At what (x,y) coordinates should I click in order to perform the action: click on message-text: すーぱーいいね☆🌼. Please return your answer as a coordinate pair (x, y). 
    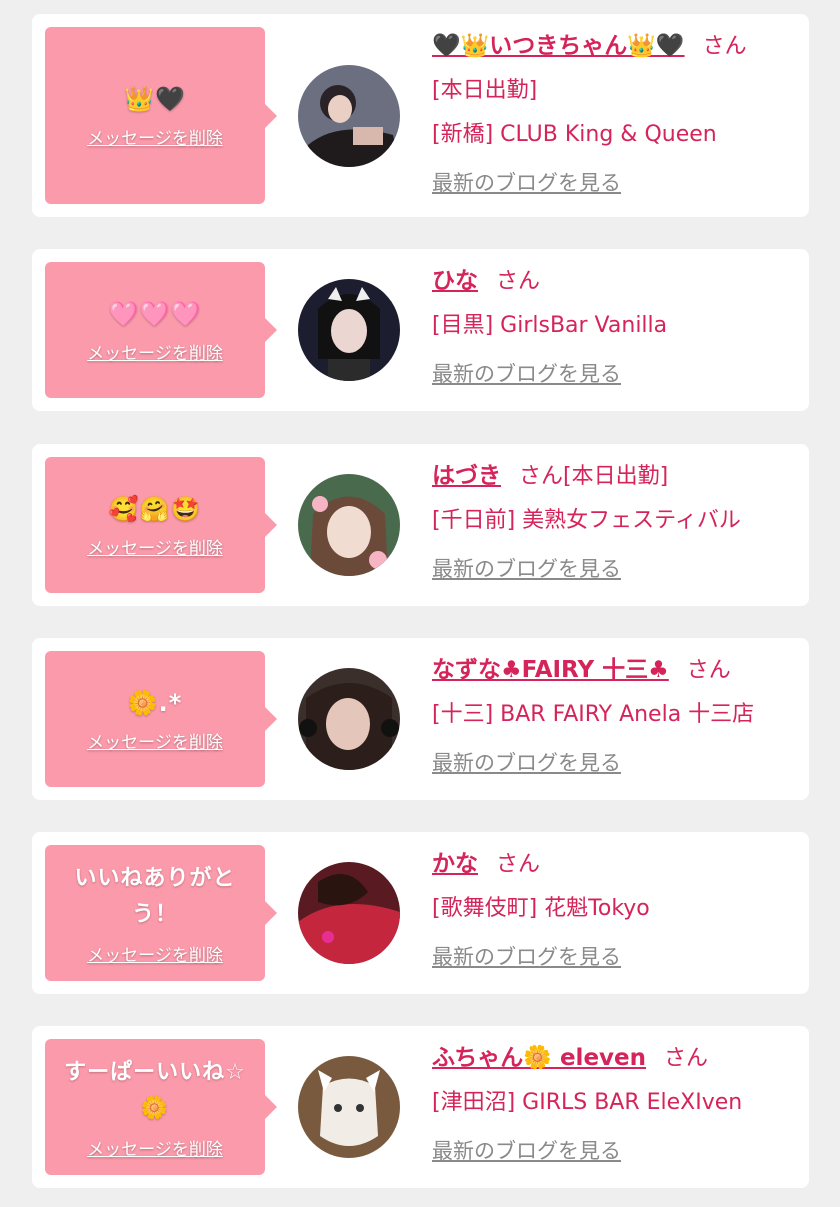
    Looking at the image, I should click on (155, 1090).